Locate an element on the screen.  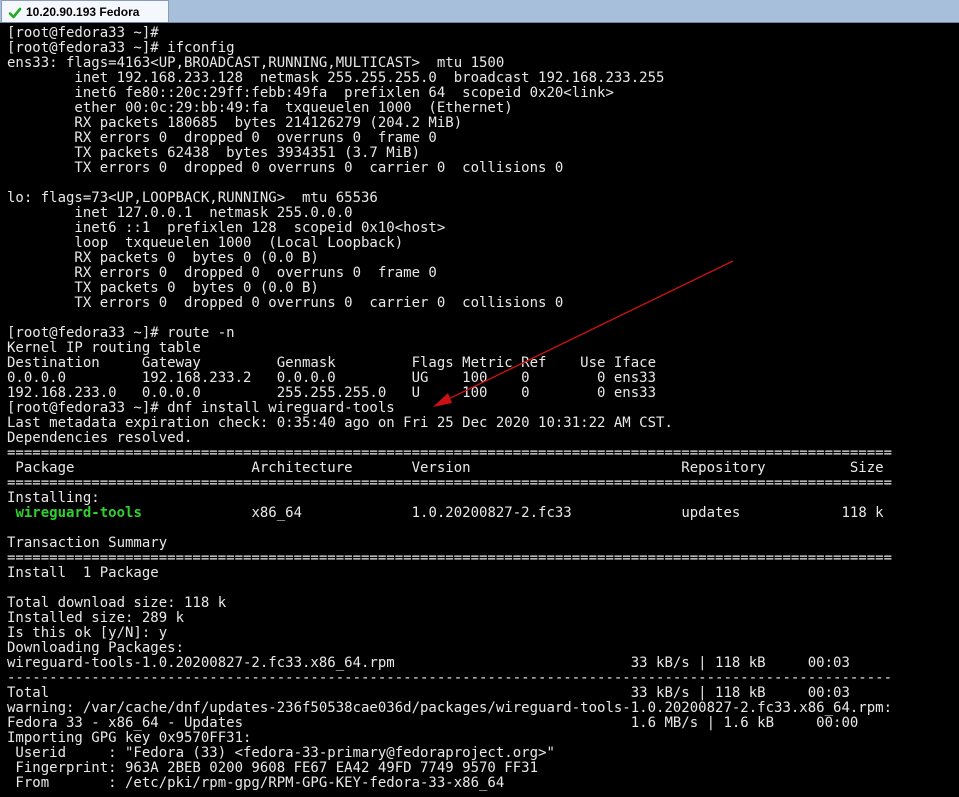
terminal-line: Installing: is located at coordinates (53, 498).